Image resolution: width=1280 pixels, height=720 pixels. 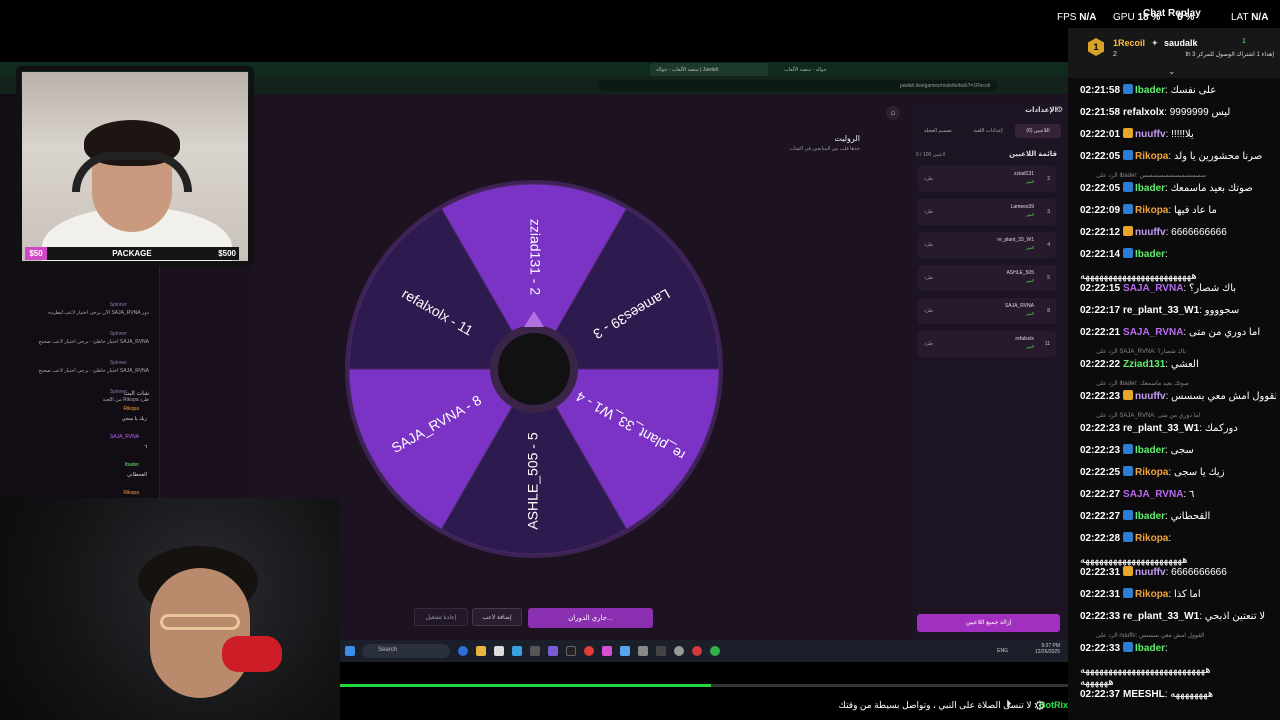 What do you see at coordinates (481, 651) in the screenshot?
I see `folder-icon` at bounding box center [481, 651].